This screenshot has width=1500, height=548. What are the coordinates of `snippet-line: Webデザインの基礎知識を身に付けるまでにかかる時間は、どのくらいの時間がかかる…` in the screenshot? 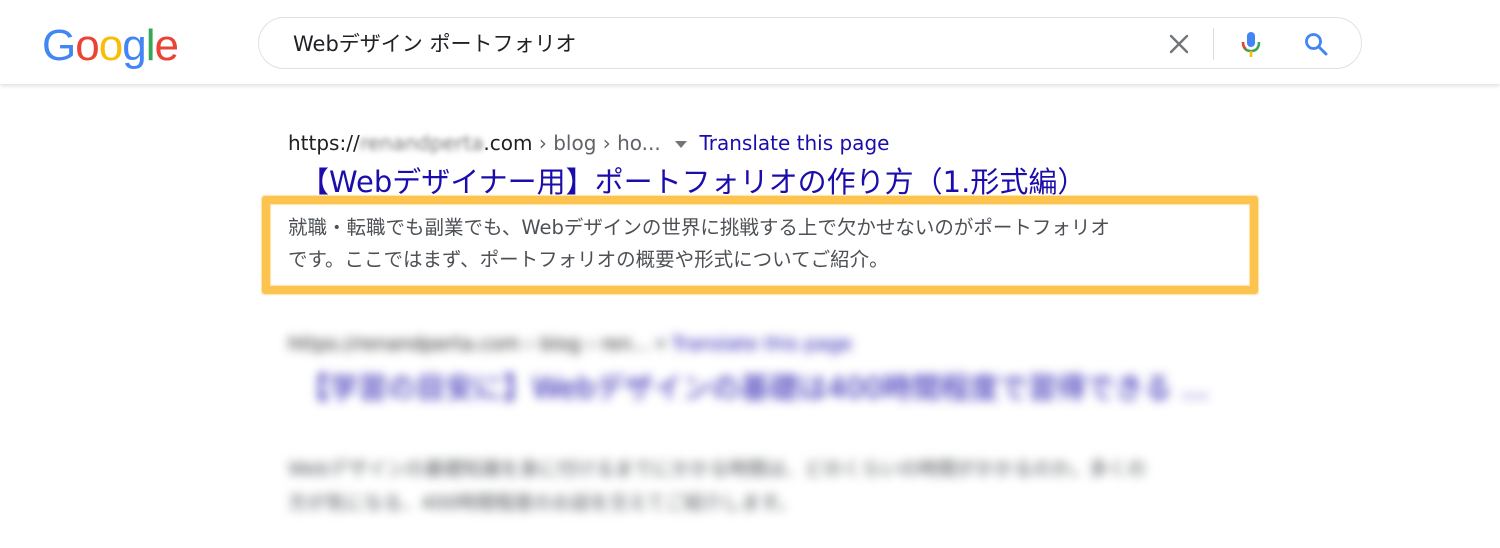 It's located at (717, 469).